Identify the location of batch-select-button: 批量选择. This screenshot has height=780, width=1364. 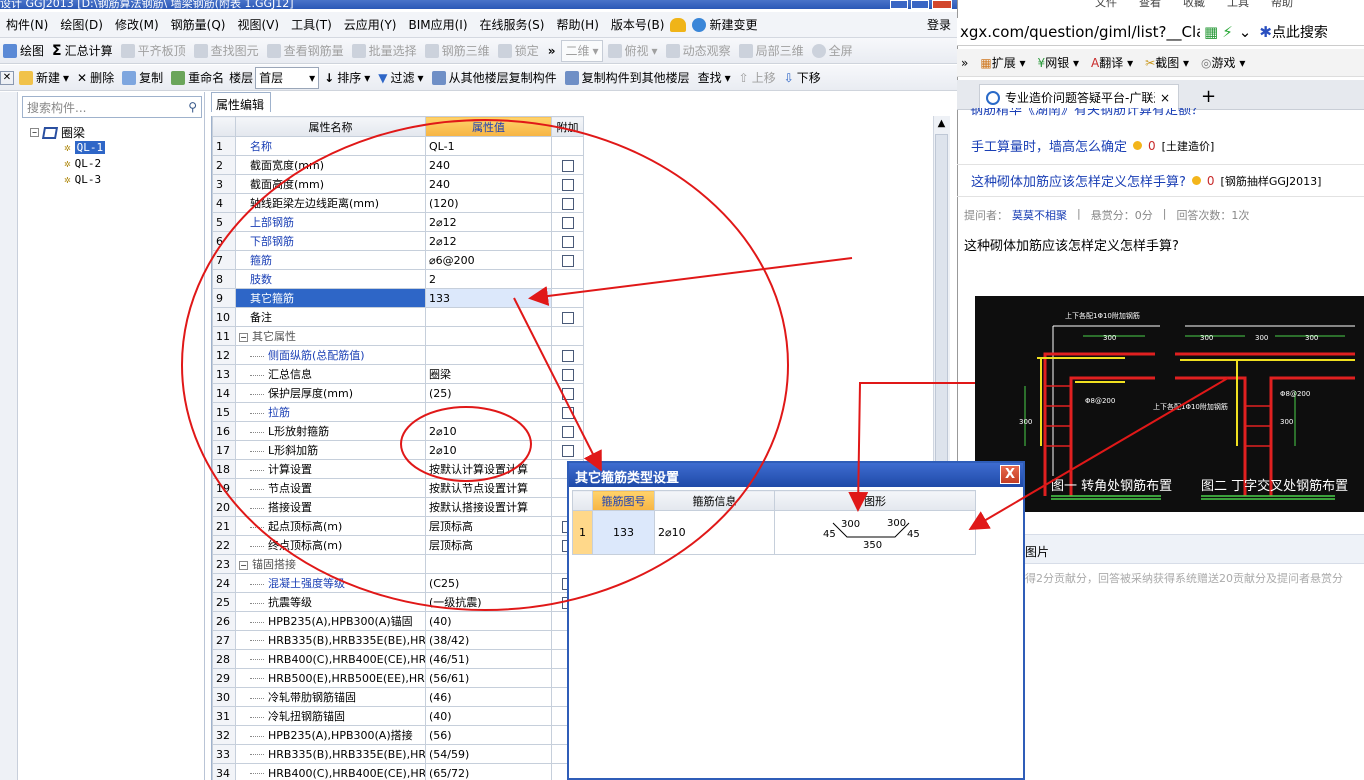
(384, 51).